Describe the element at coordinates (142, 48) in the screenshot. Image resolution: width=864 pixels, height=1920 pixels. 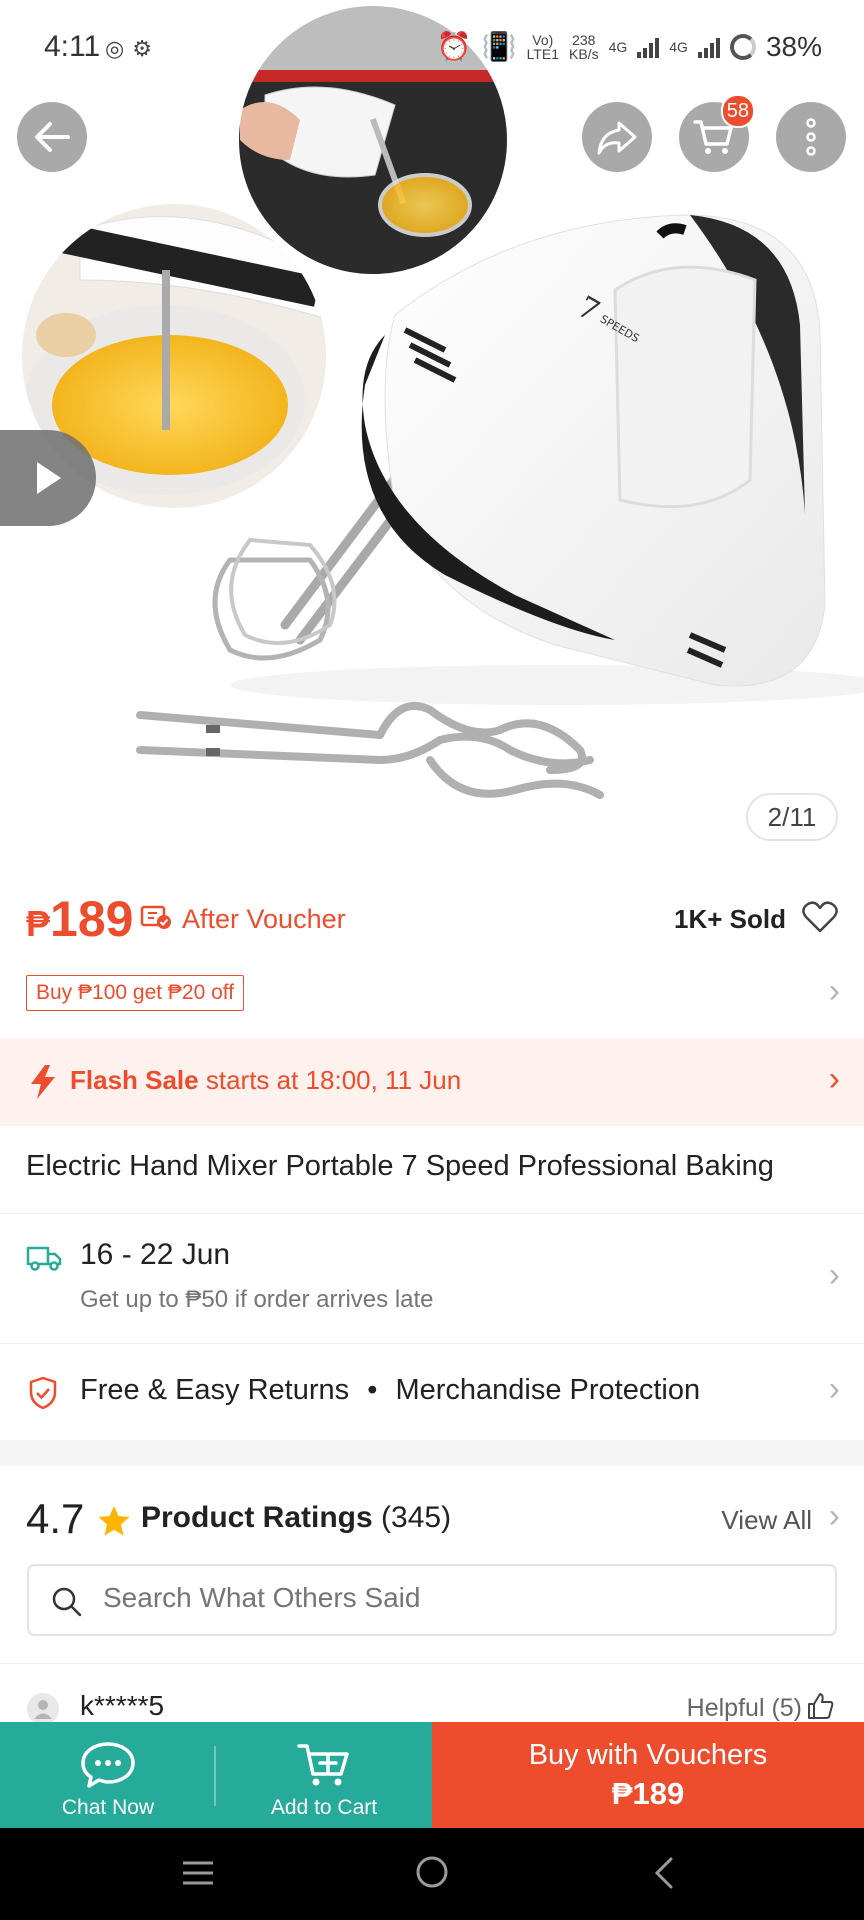
I see `settings-notification-icon: ⚙` at that location.